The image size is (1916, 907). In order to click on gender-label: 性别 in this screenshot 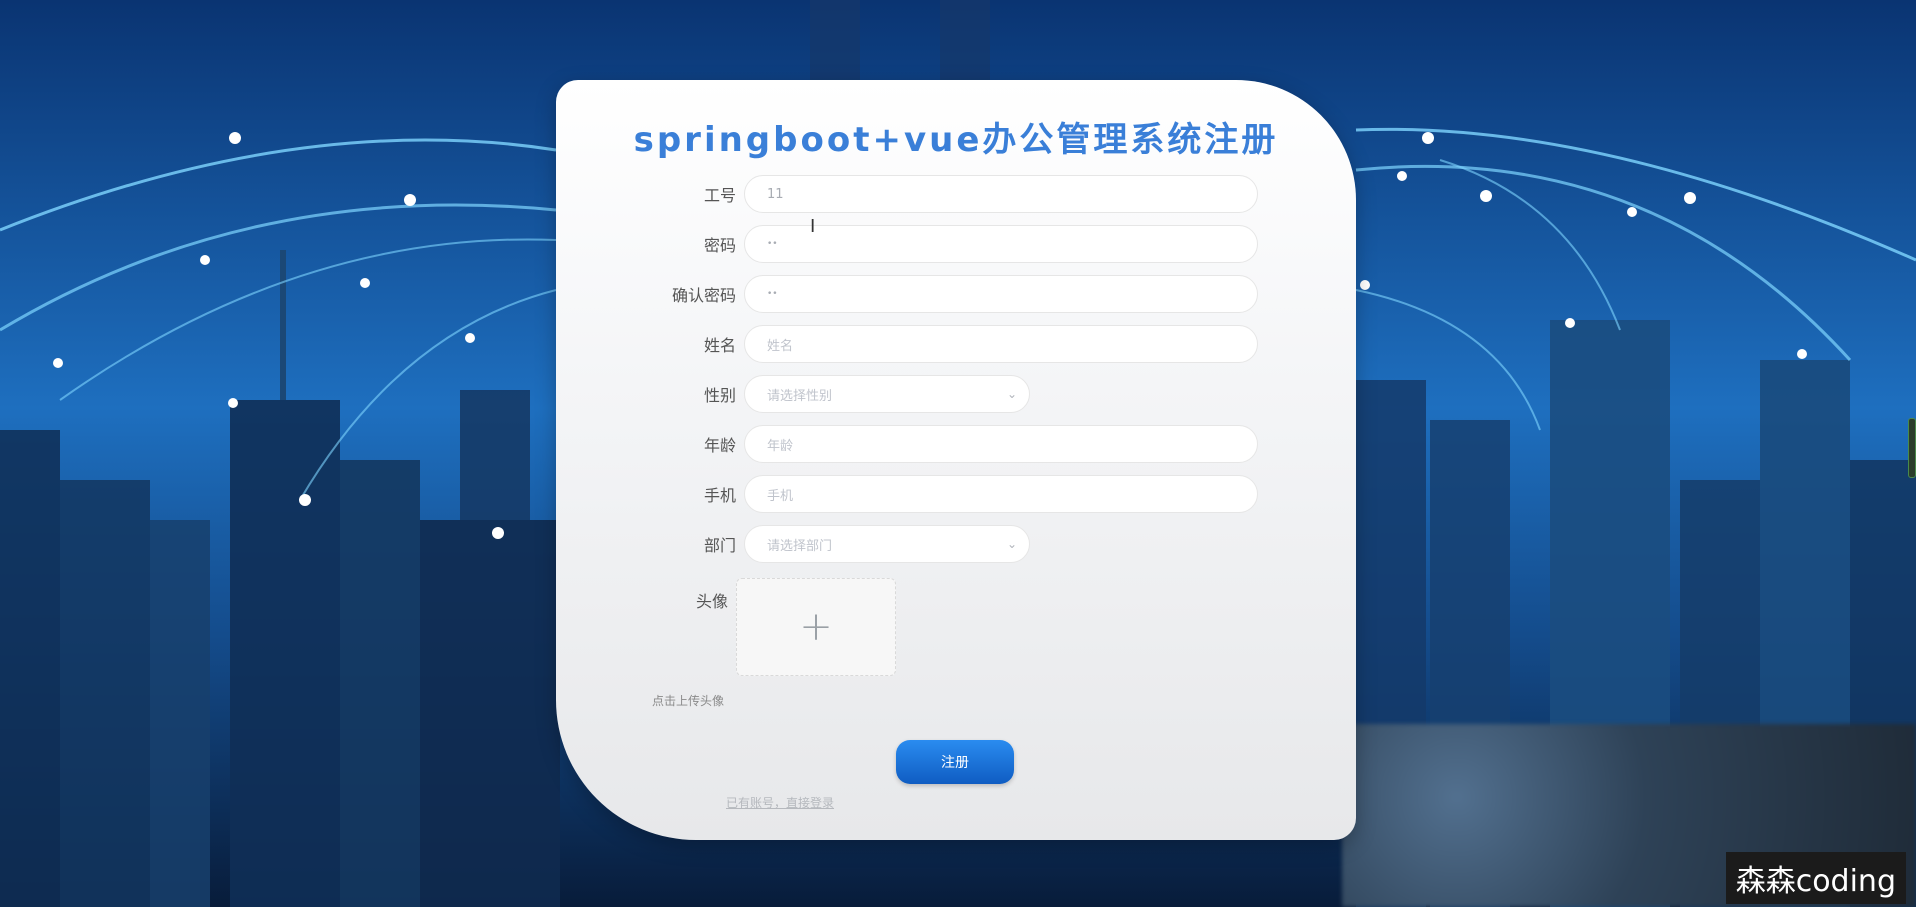, I will do `click(719, 395)`.